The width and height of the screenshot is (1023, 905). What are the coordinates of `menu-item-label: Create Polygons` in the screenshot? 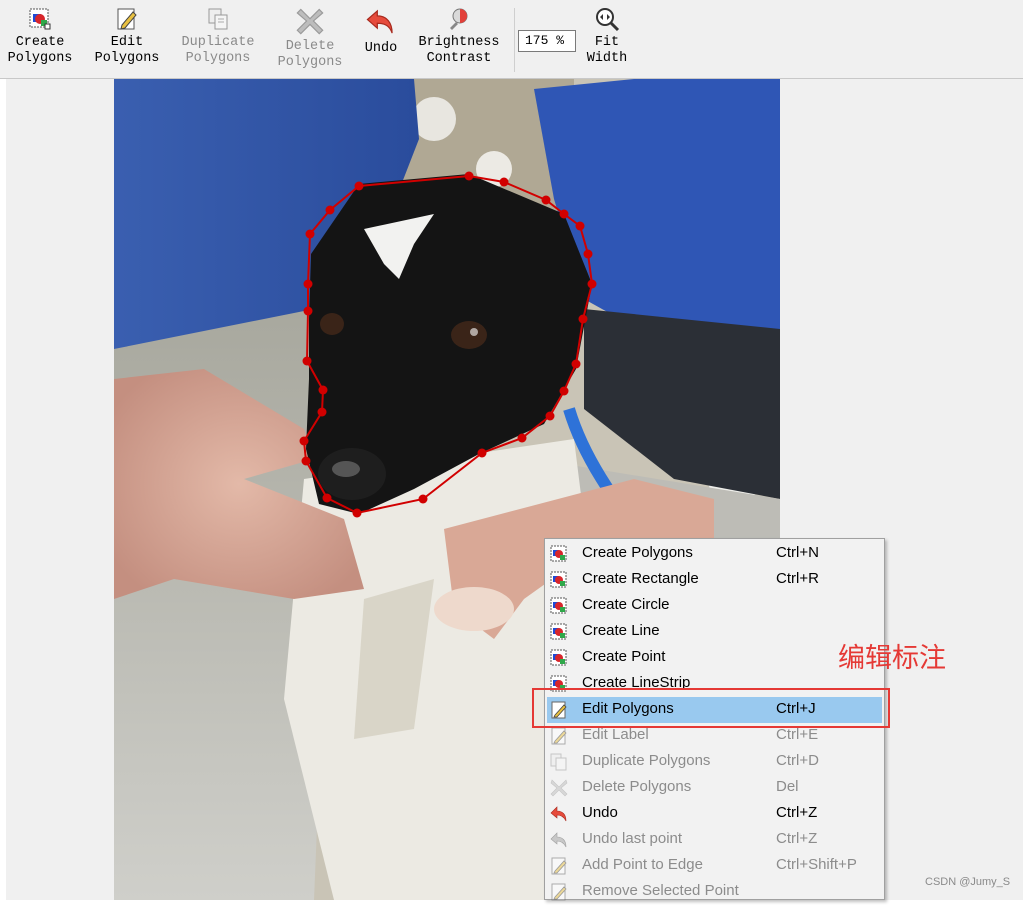 It's located at (637, 552).